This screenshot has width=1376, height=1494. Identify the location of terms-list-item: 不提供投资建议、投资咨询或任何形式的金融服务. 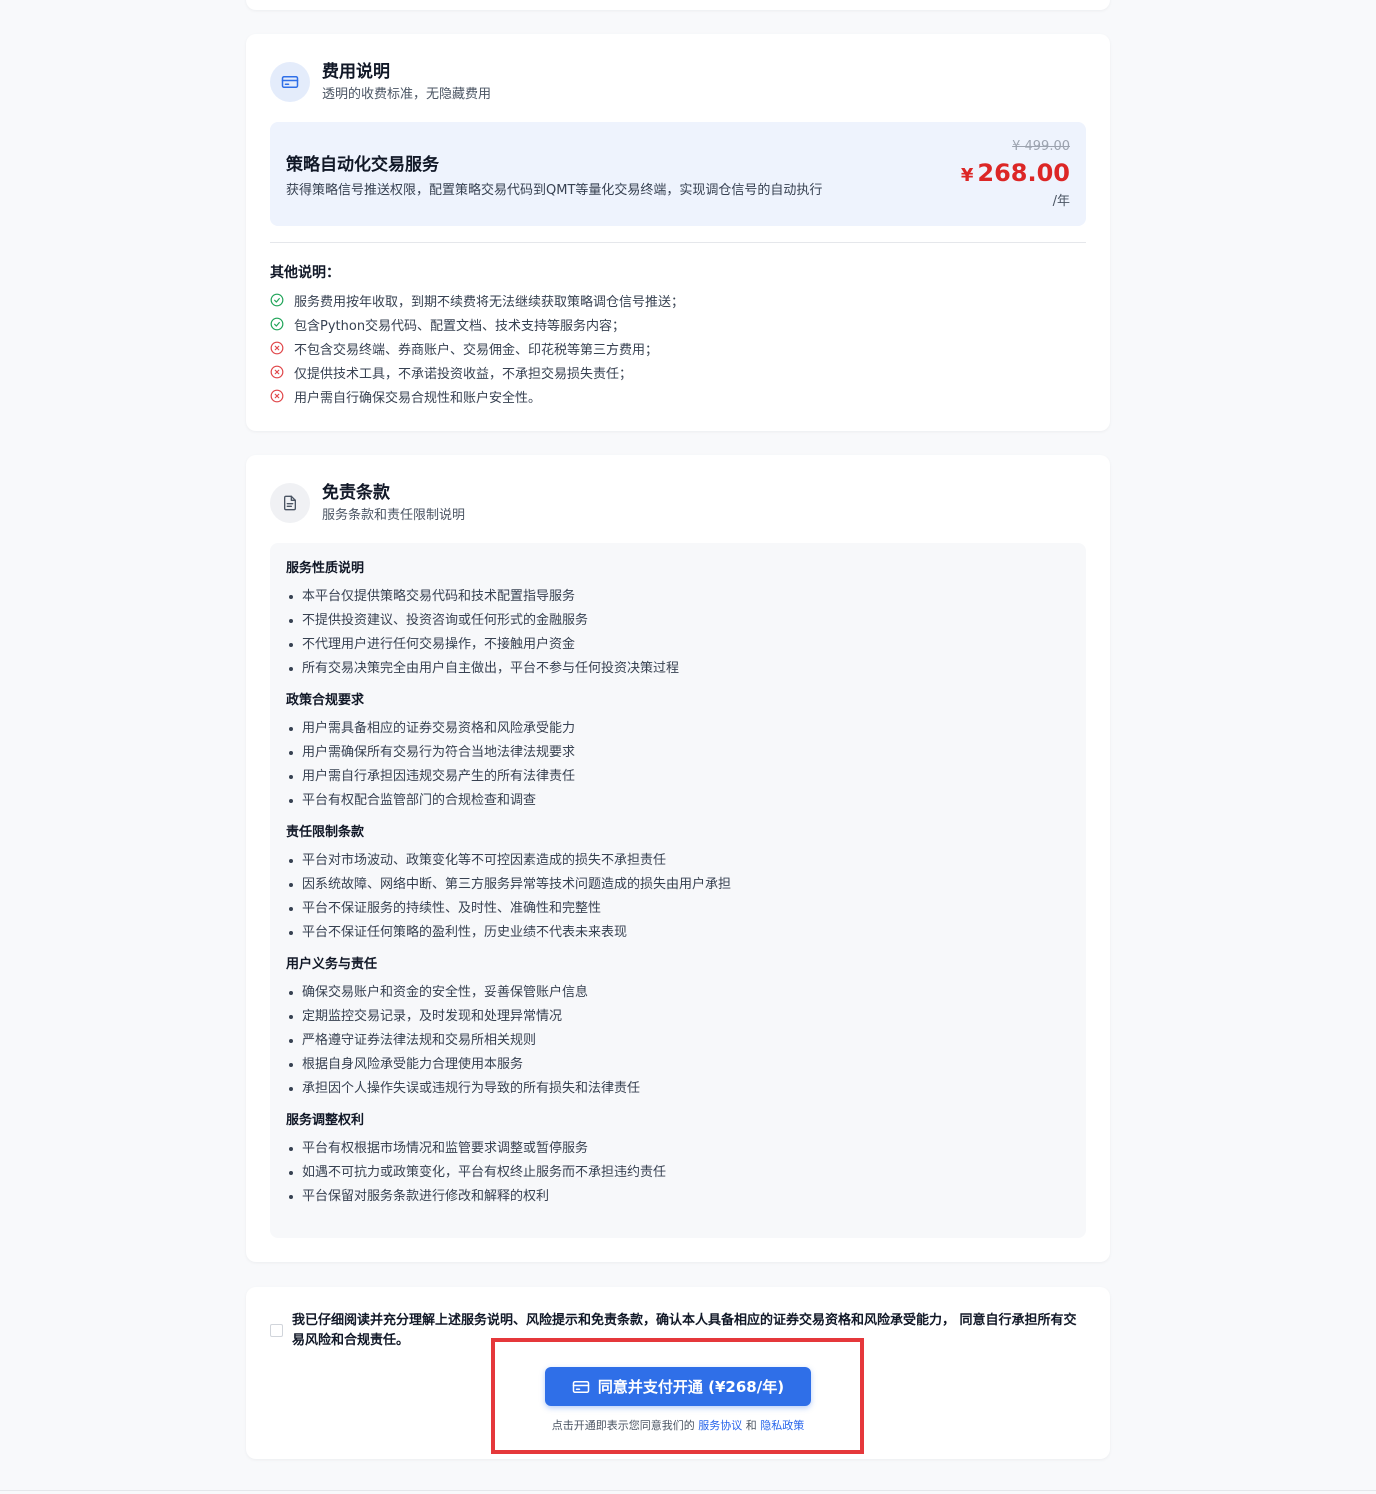
(678, 621).